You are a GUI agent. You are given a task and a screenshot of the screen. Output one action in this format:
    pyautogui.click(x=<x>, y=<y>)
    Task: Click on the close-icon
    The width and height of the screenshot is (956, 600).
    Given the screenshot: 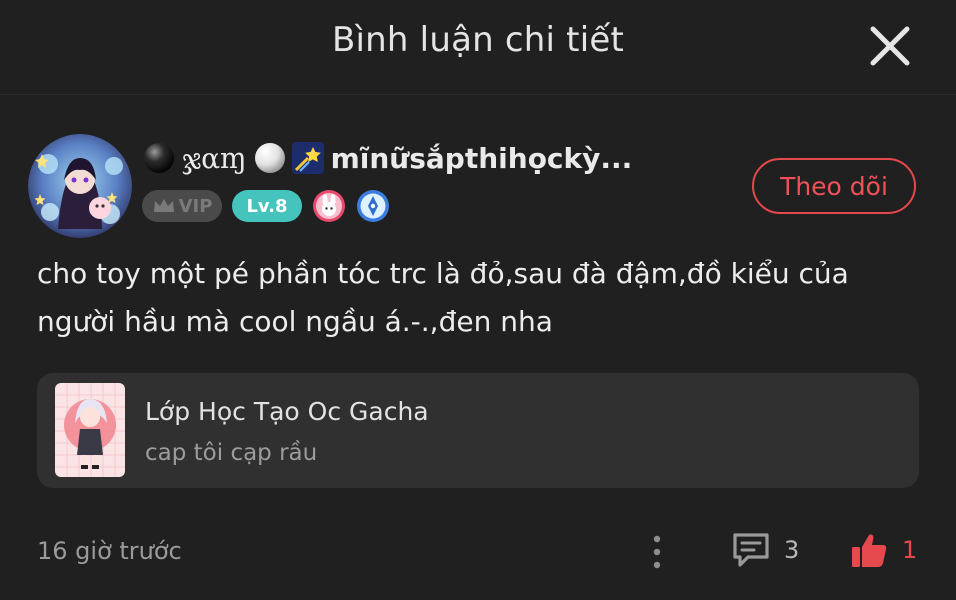 What is the action you would take?
    pyautogui.click(x=890, y=46)
    